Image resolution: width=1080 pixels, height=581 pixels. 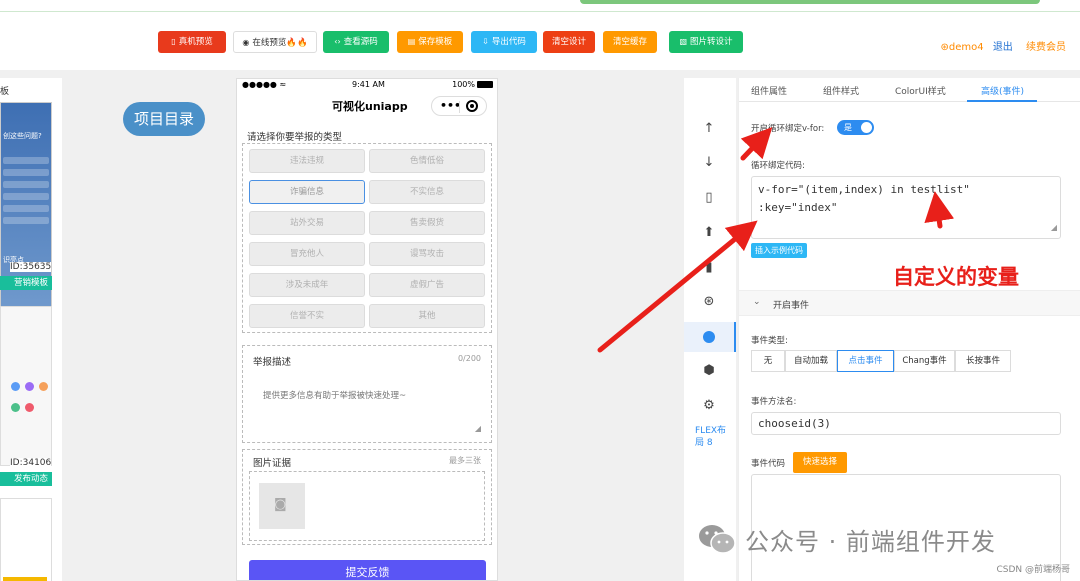 I want to click on template-card, so click(x=26, y=539).